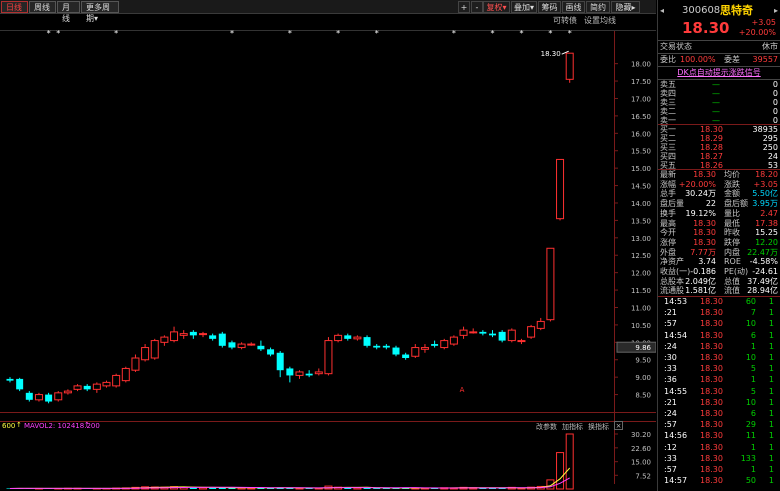 This screenshot has height=491, width=780. Describe the element at coordinates (776, 11) in the screenshot. I see `next-stock-icon: ▸` at that location.